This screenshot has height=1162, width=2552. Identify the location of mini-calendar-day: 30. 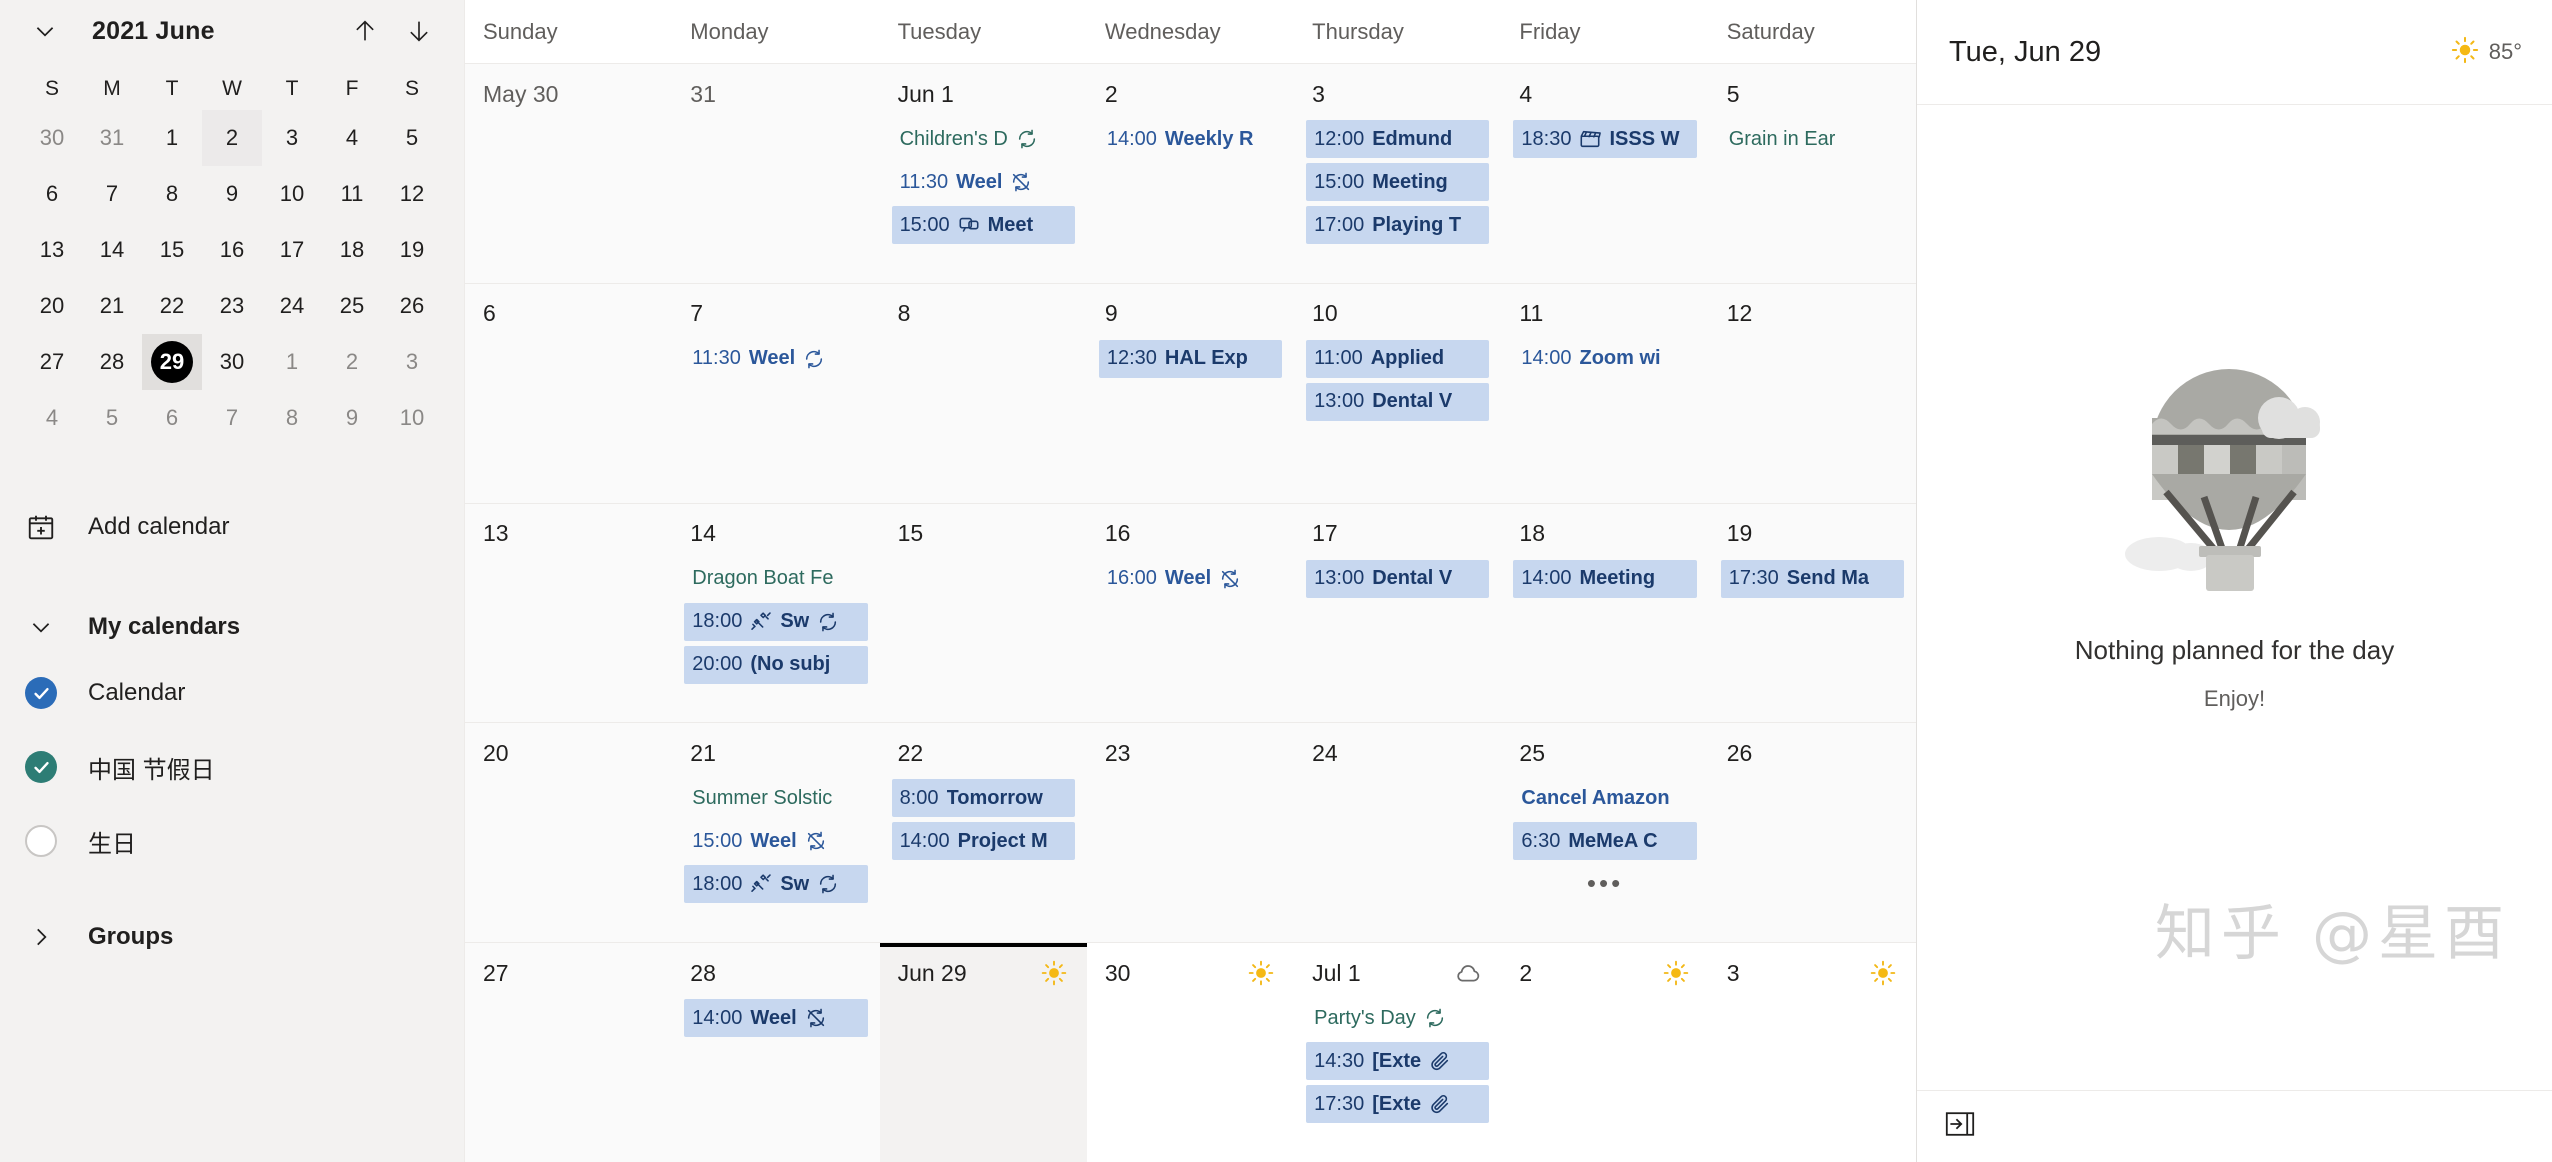
(52, 138).